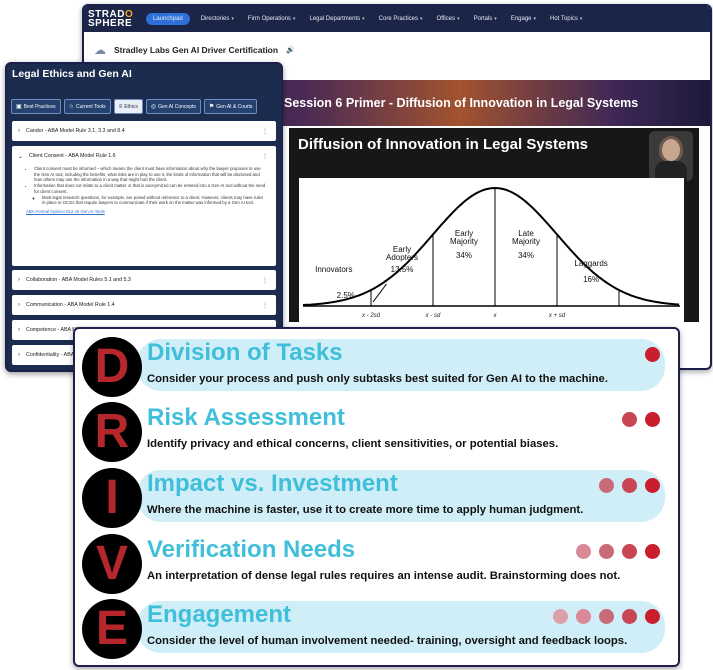  I want to click on tab-gen-ai-concepts: ◎ Gen AI Concepts, so click(173, 106).